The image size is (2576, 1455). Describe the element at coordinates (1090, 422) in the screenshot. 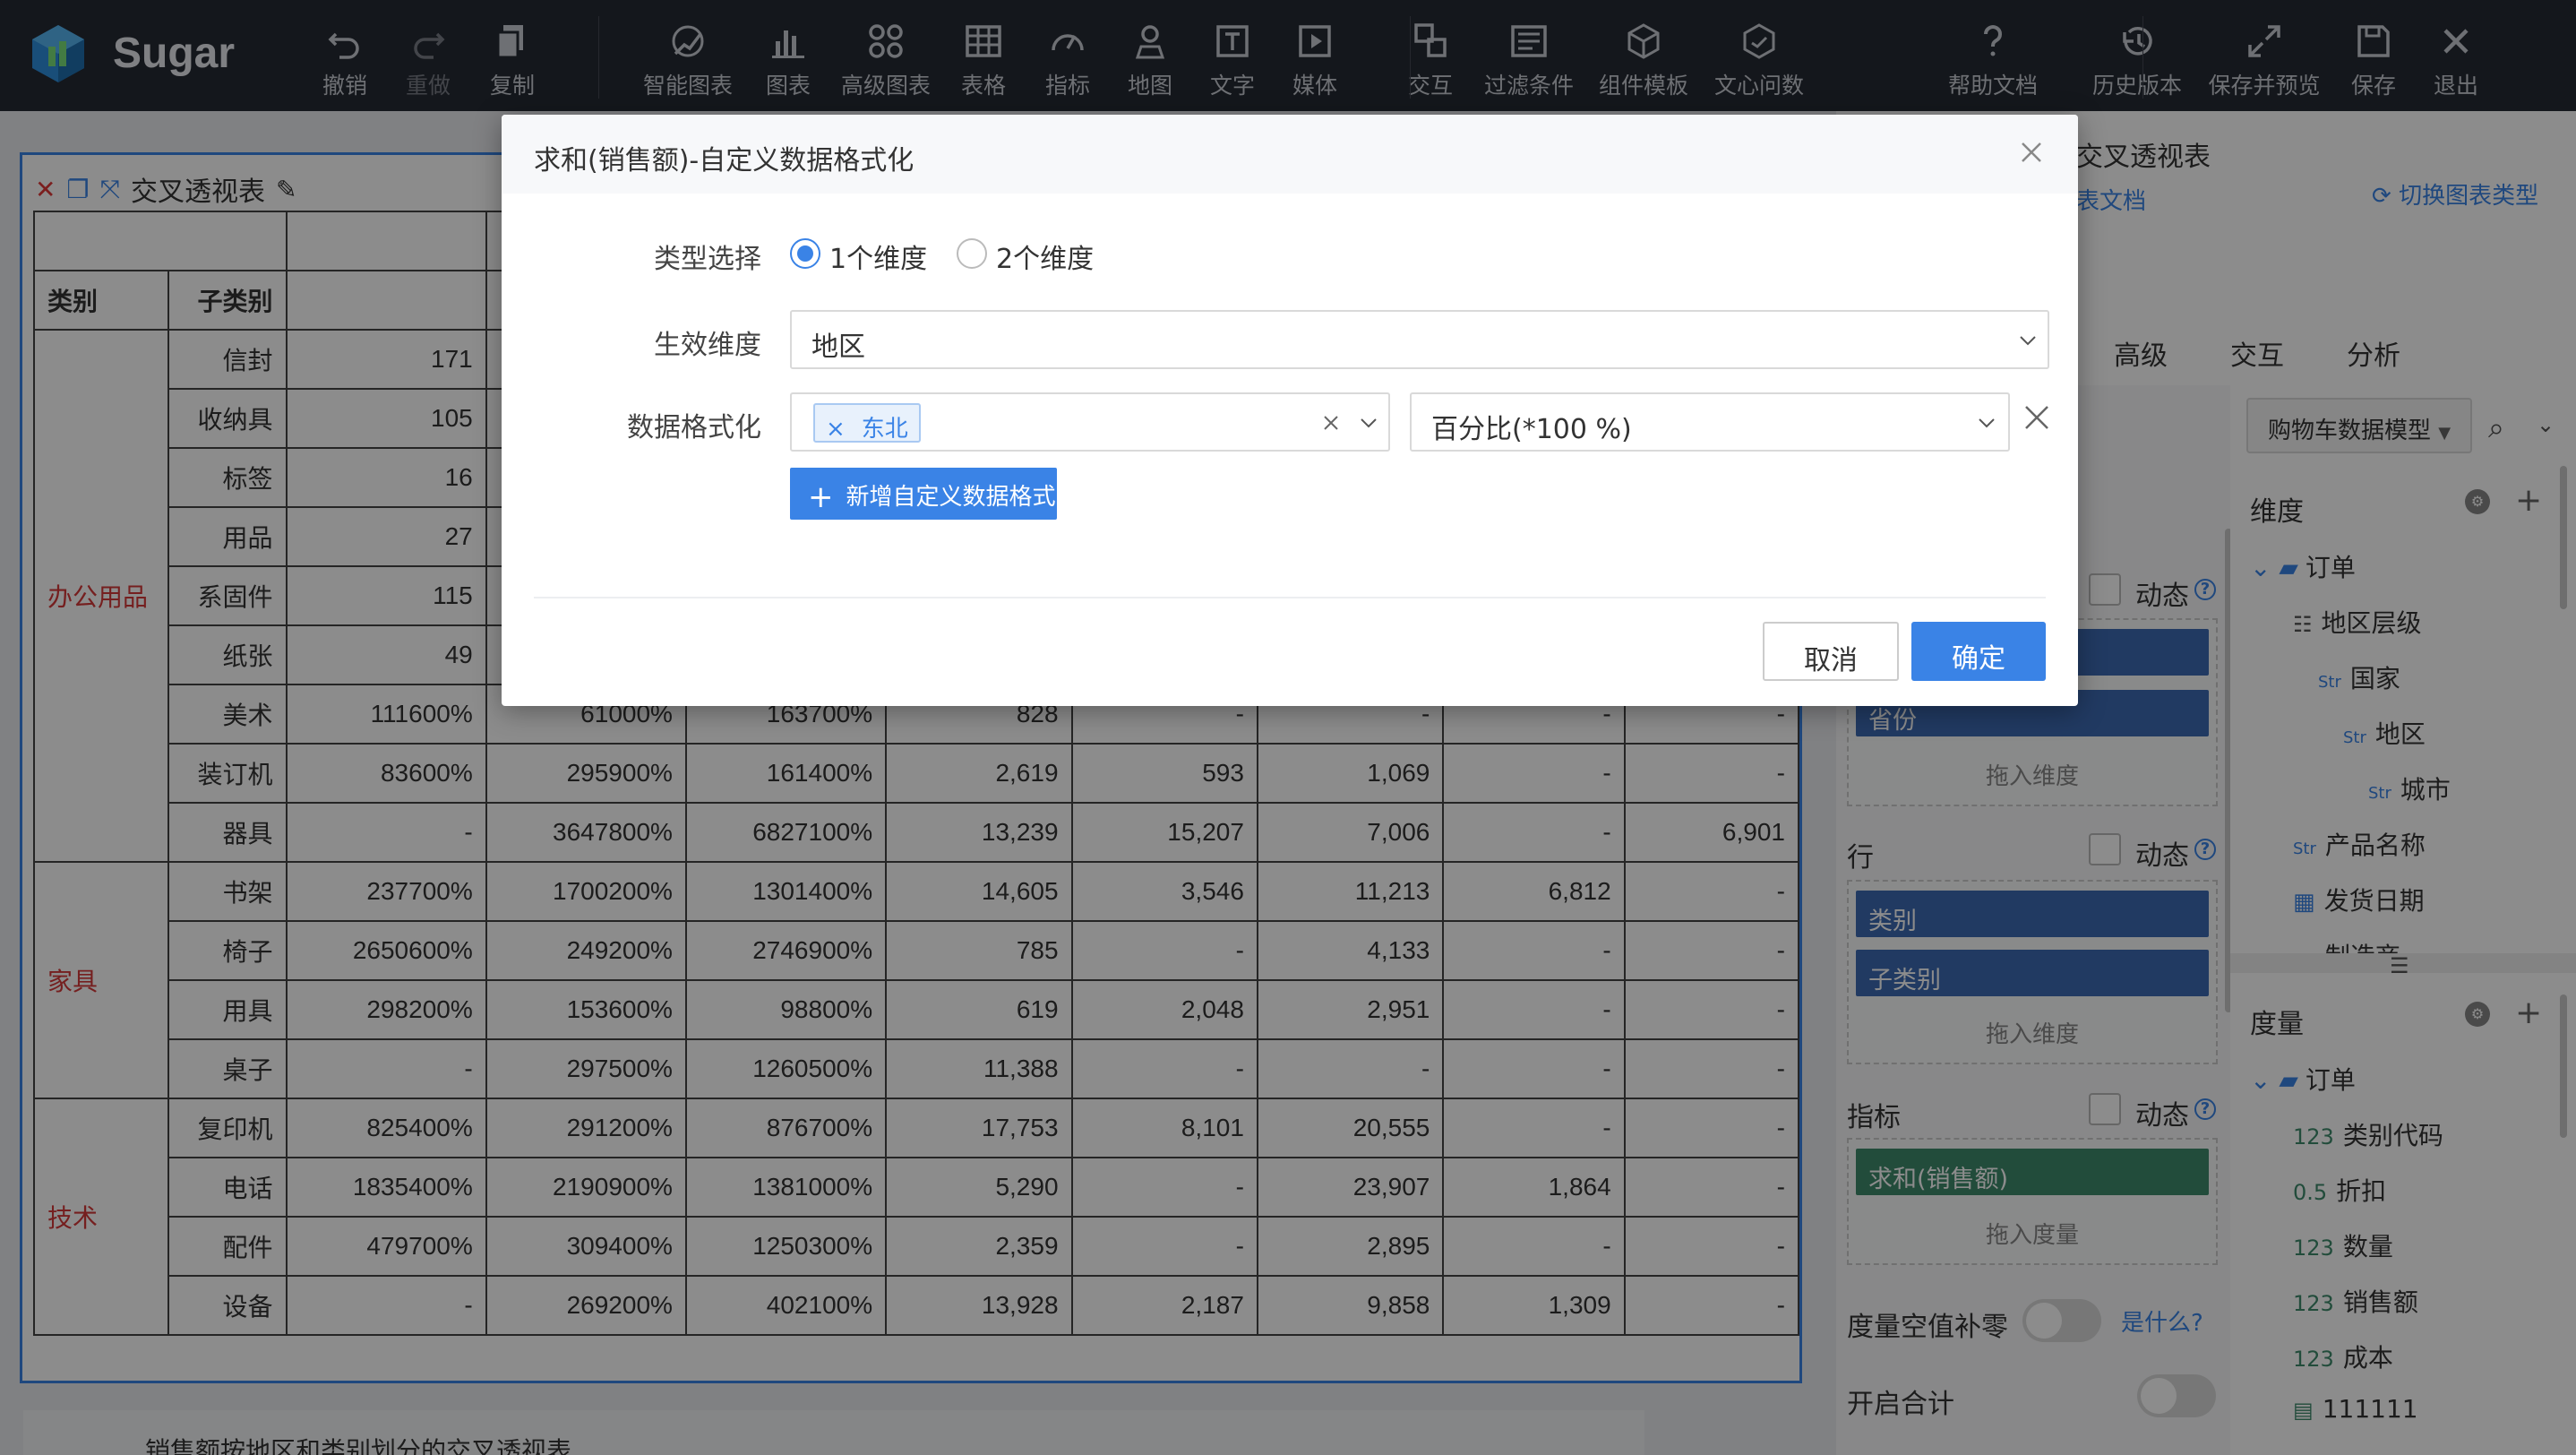

I see `format-dimension-multiselect: × 东北` at that location.